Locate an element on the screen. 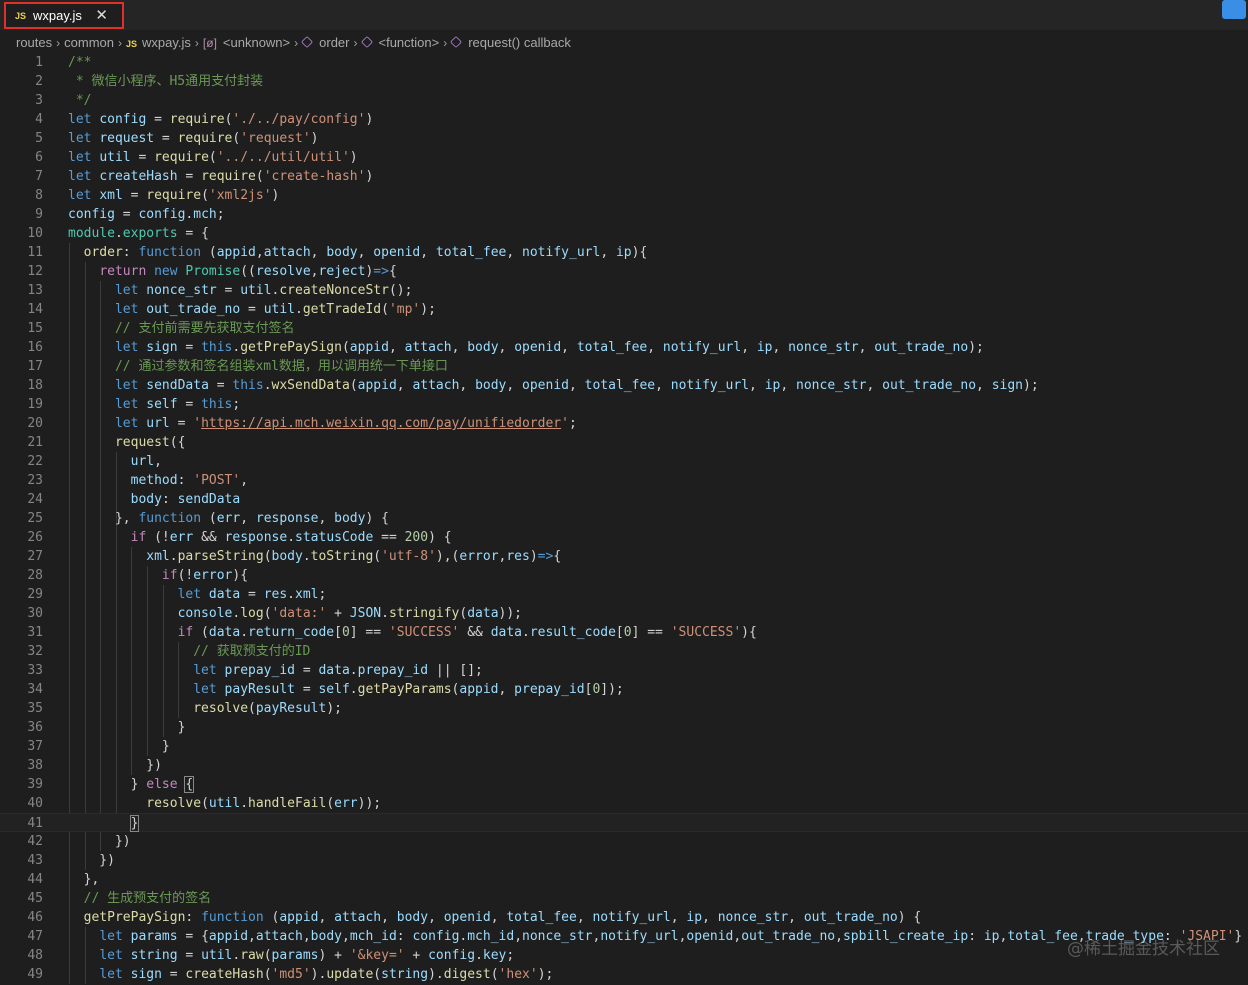 The image size is (1248, 985). symbol-method-icon is located at coordinates (307, 42).